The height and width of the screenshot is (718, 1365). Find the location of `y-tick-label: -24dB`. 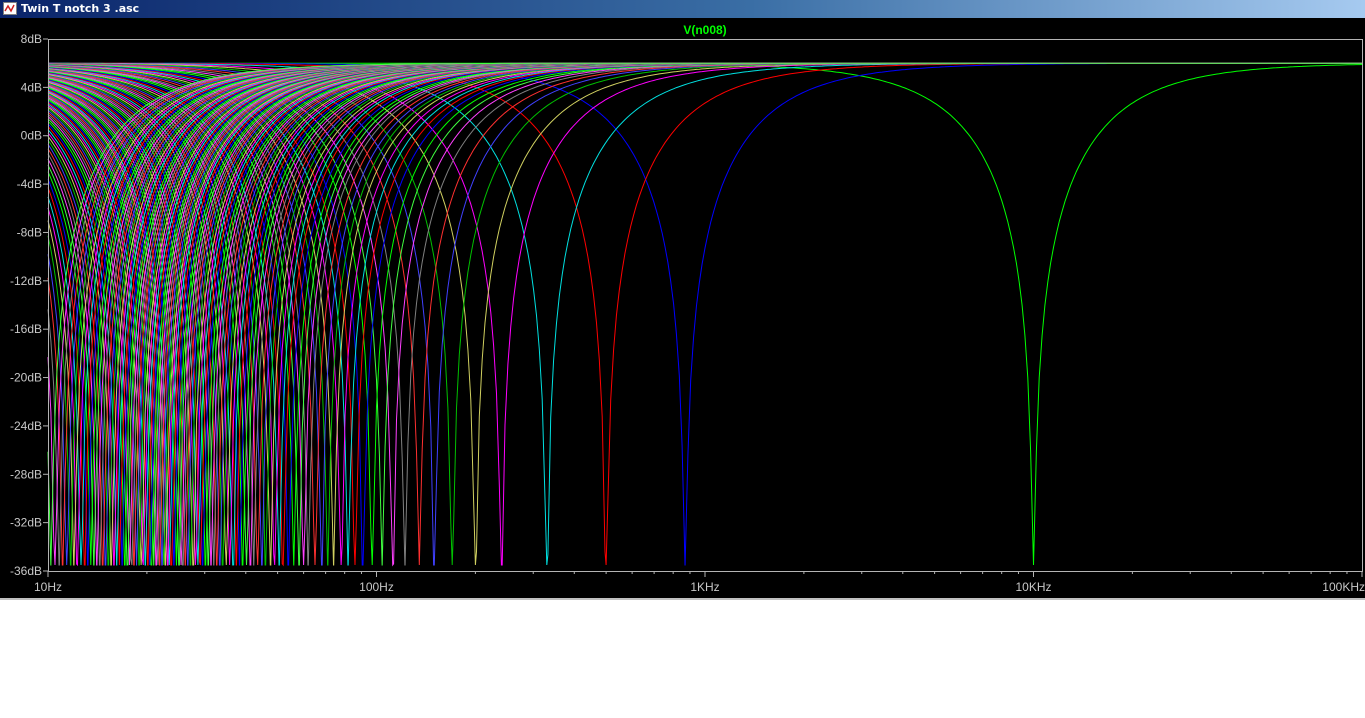

y-tick-label: -24dB is located at coordinates (26, 426).